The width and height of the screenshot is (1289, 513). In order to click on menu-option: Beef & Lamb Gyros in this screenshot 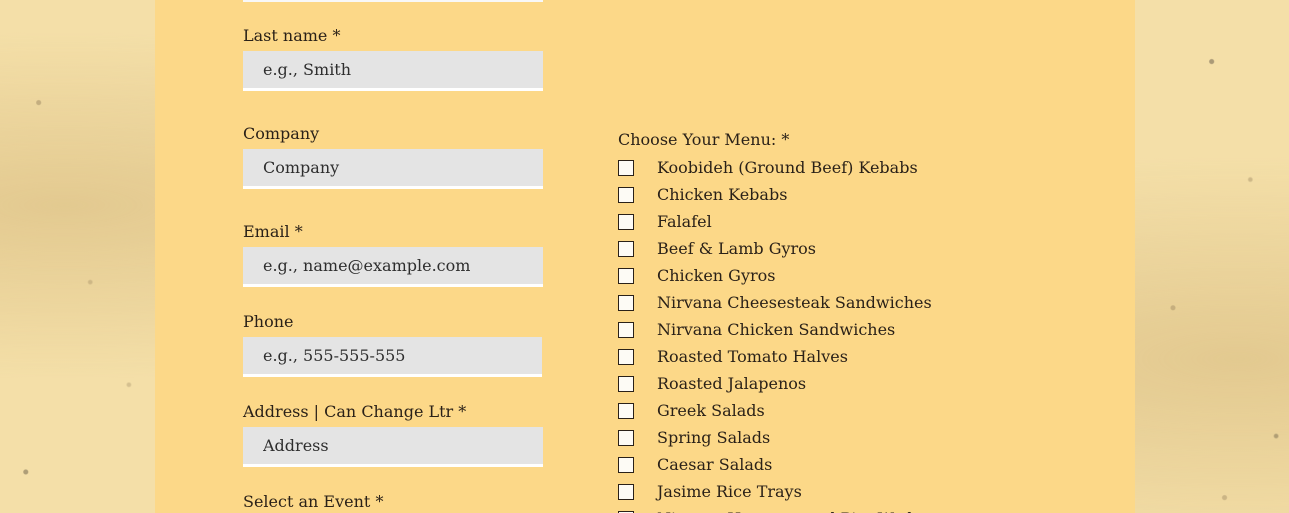, I will do `click(779, 248)`.